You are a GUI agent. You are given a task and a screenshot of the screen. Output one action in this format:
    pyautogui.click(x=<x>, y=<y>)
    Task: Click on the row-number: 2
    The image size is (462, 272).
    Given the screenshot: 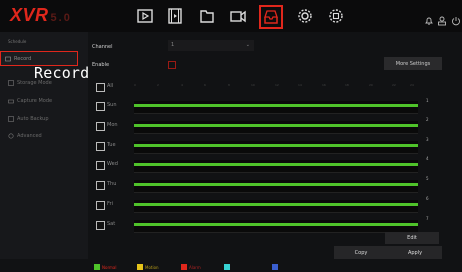 What is the action you would take?
    pyautogui.click(x=427, y=119)
    